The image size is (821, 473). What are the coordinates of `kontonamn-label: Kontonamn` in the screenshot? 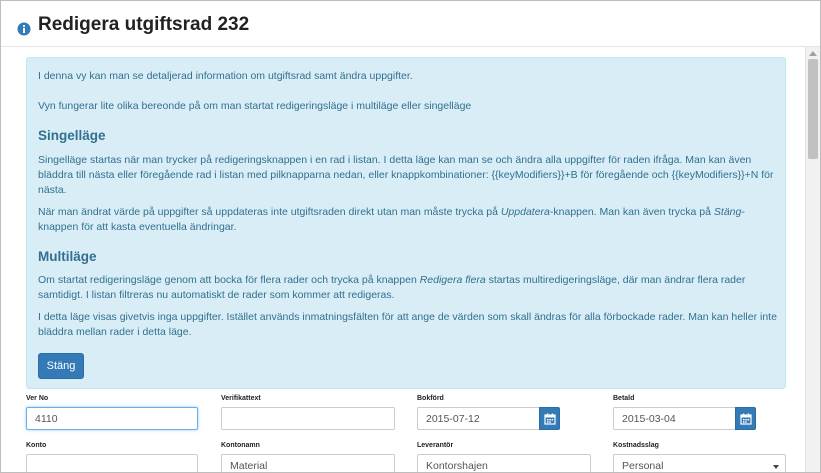 It's located at (240, 445).